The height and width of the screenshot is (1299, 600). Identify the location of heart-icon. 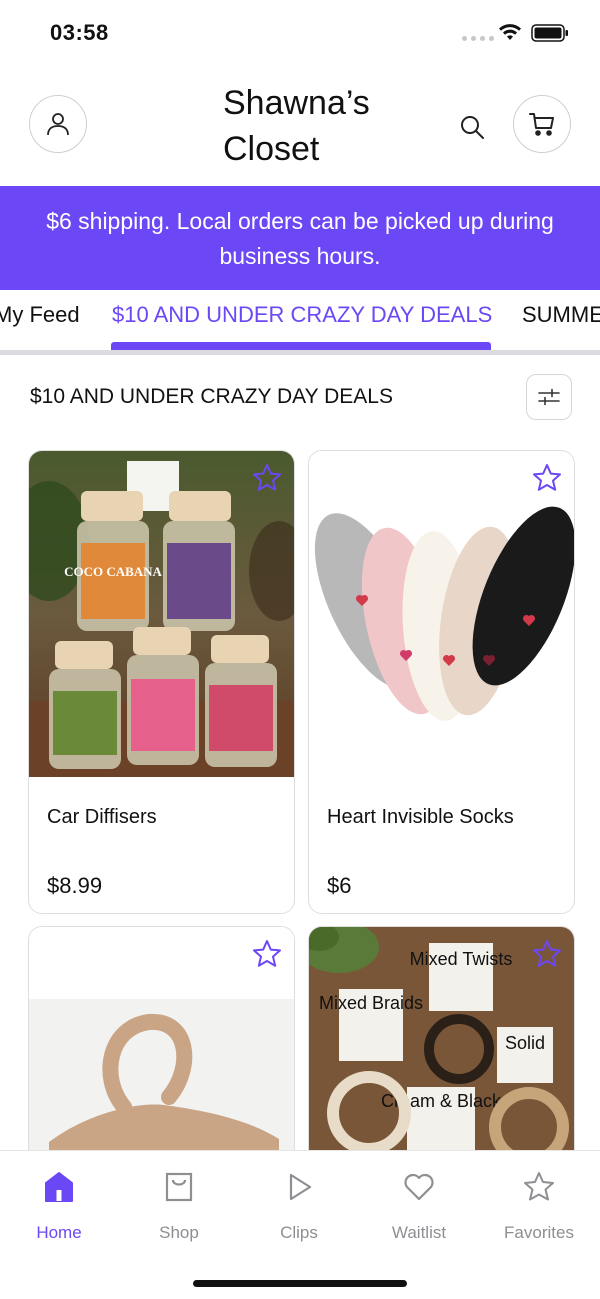
(419, 1187).